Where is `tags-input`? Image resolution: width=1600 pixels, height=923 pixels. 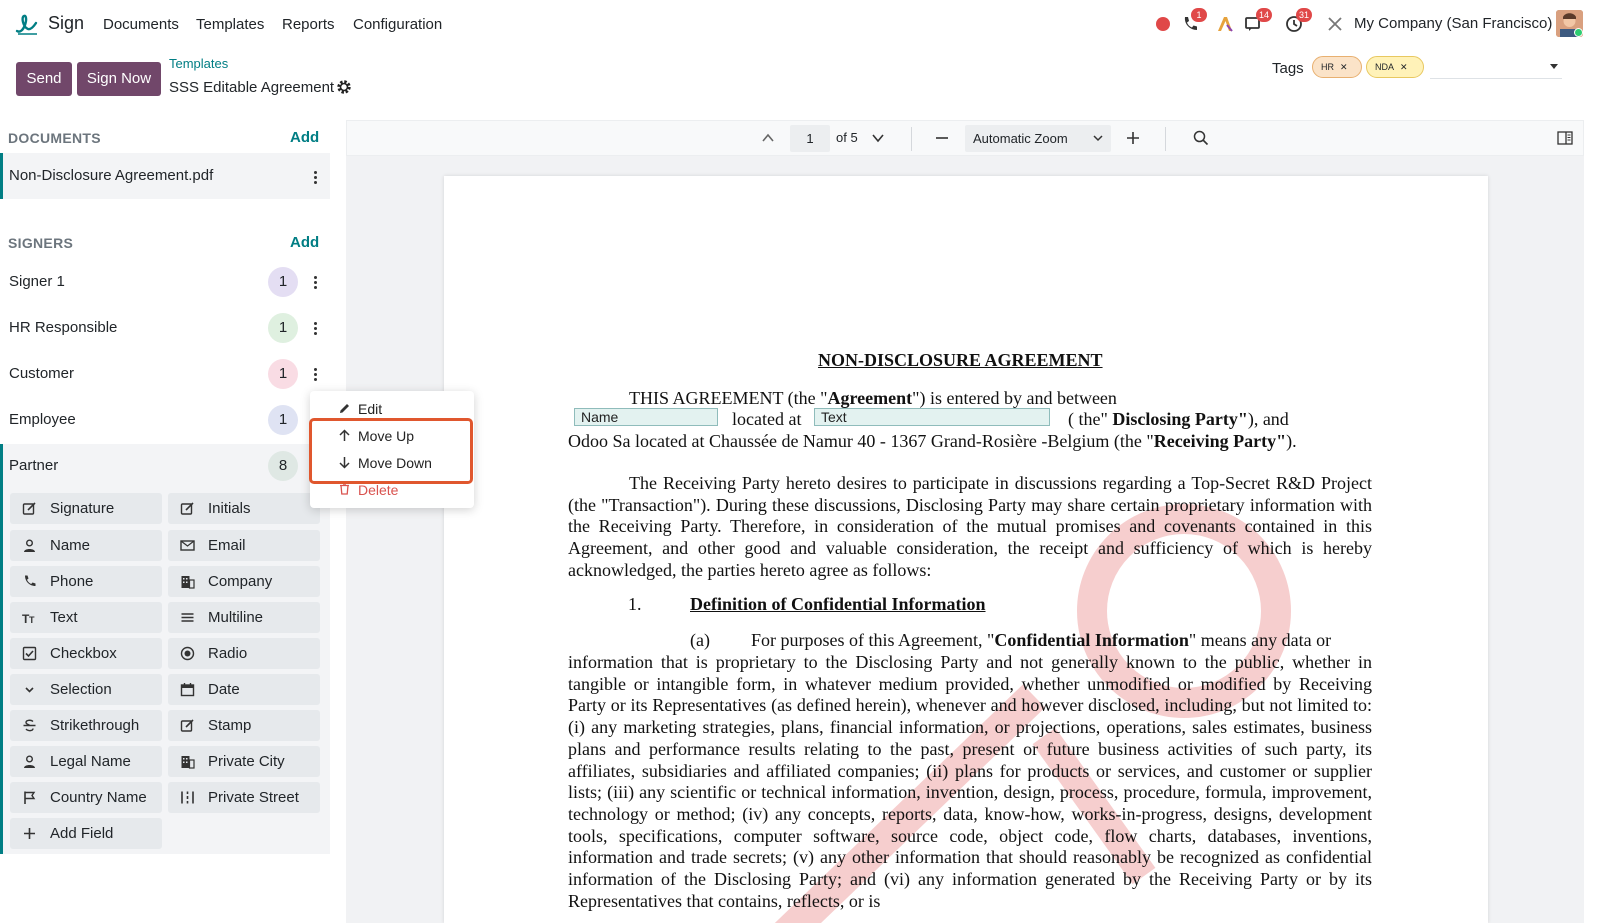 tags-input is located at coordinates (1496, 78).